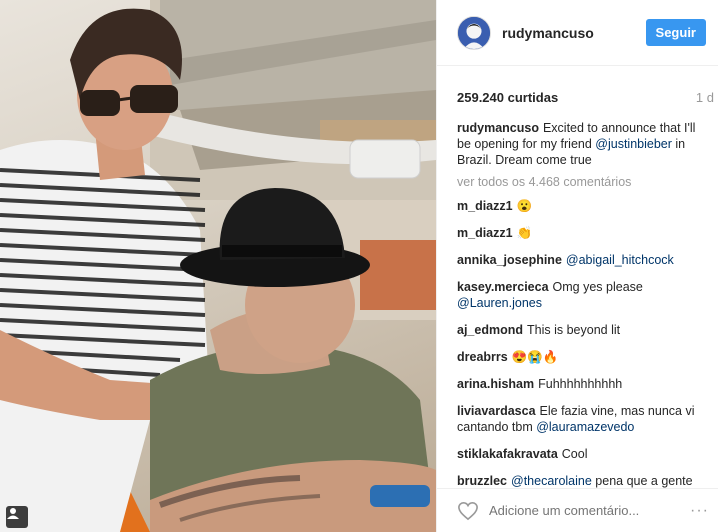  What do you see at coordinates (574, 33) in the screenshot?
I see `post-username: rudymancuso` at bounding box center [574, 33].